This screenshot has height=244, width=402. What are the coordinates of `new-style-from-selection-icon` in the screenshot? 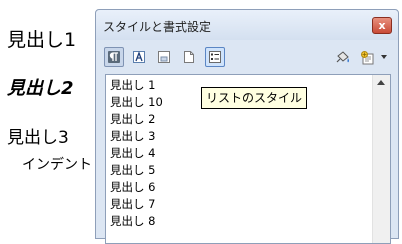 It's located at (367, 58).